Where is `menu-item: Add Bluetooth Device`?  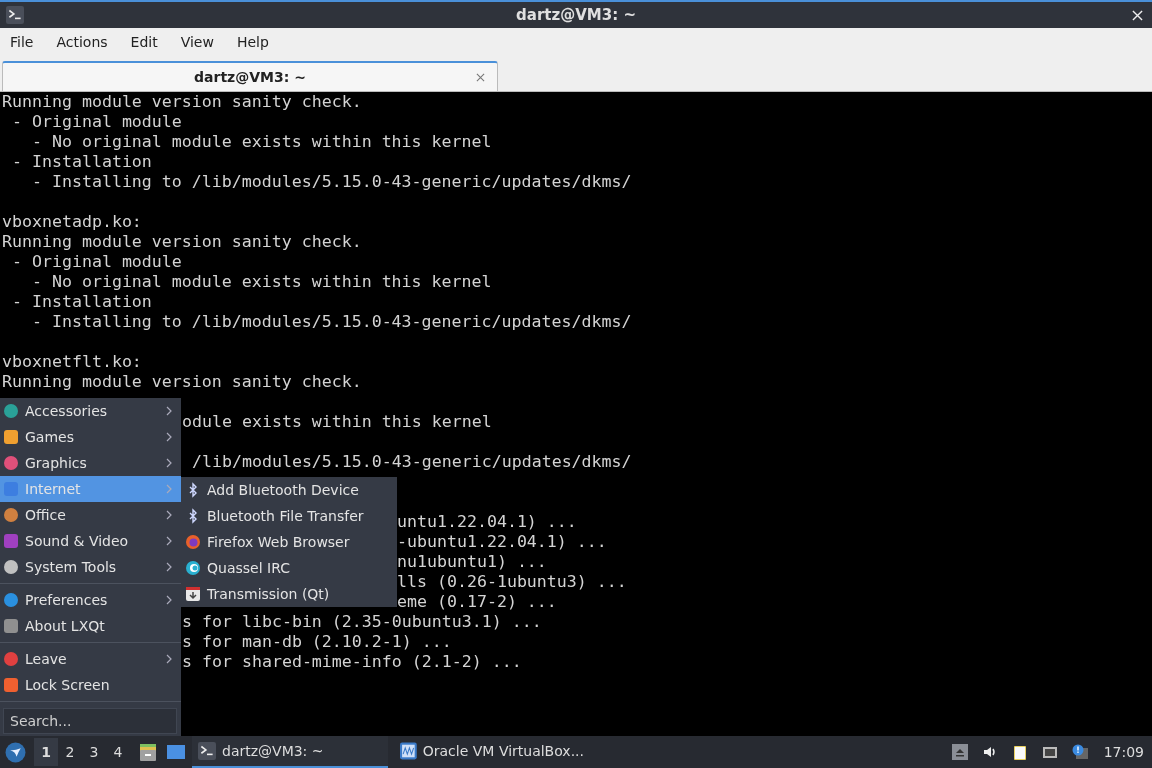
menu-item: Add Bluetooth Device is located at coordinates (289, 490).